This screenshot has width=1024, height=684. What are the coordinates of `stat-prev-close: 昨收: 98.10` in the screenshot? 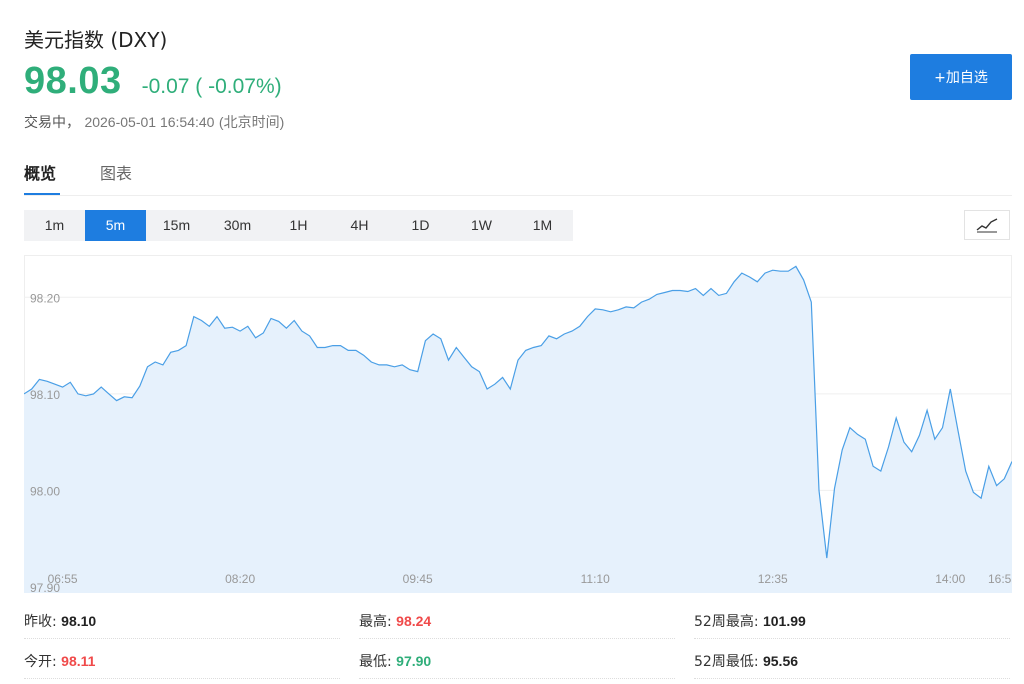 It's located at (182, 621).